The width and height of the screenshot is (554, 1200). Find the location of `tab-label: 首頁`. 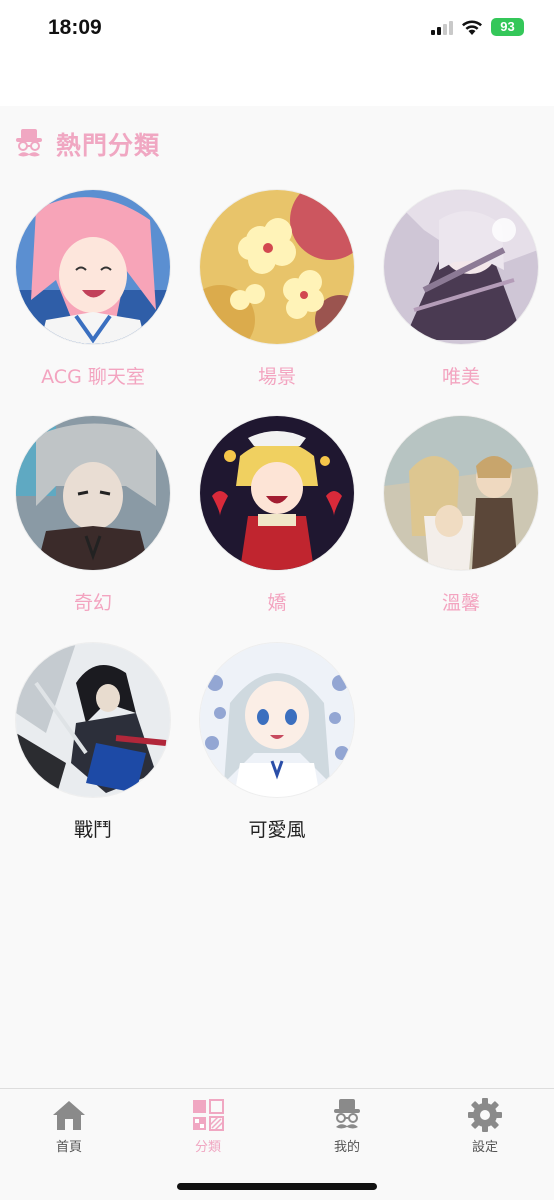

tab-label: 首頁 is located at coordinates (68, 1147).